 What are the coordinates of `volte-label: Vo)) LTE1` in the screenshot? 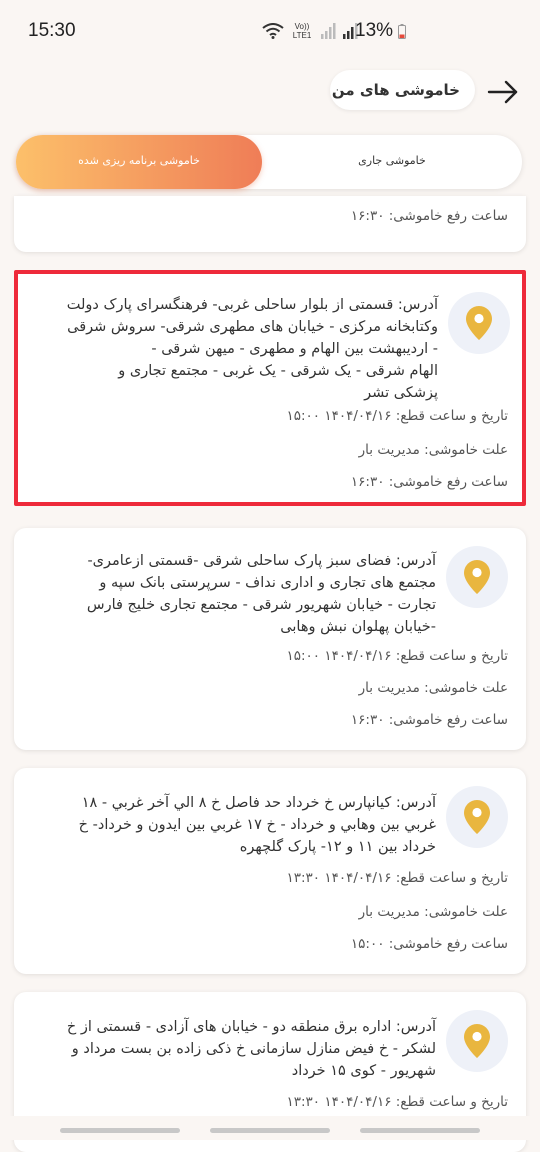 It's located at (302, 31).